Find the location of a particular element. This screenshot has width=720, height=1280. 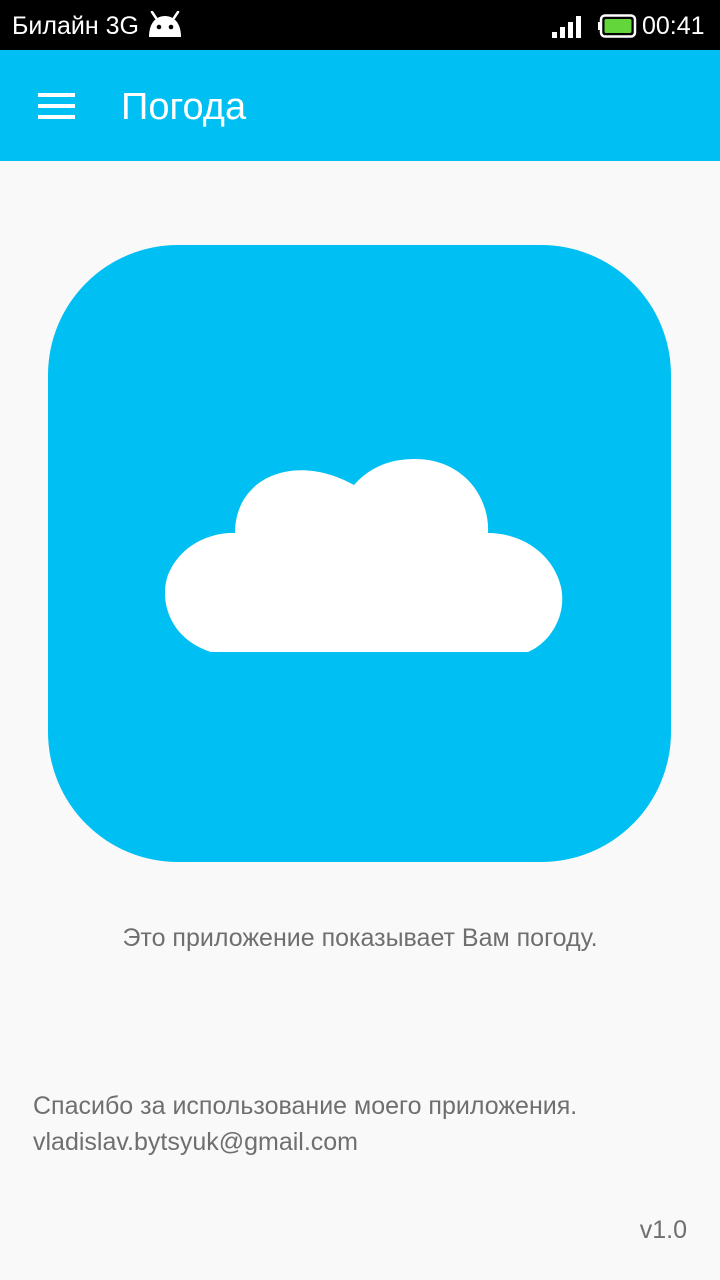

battery-icon is located at coordinates (617, 26).